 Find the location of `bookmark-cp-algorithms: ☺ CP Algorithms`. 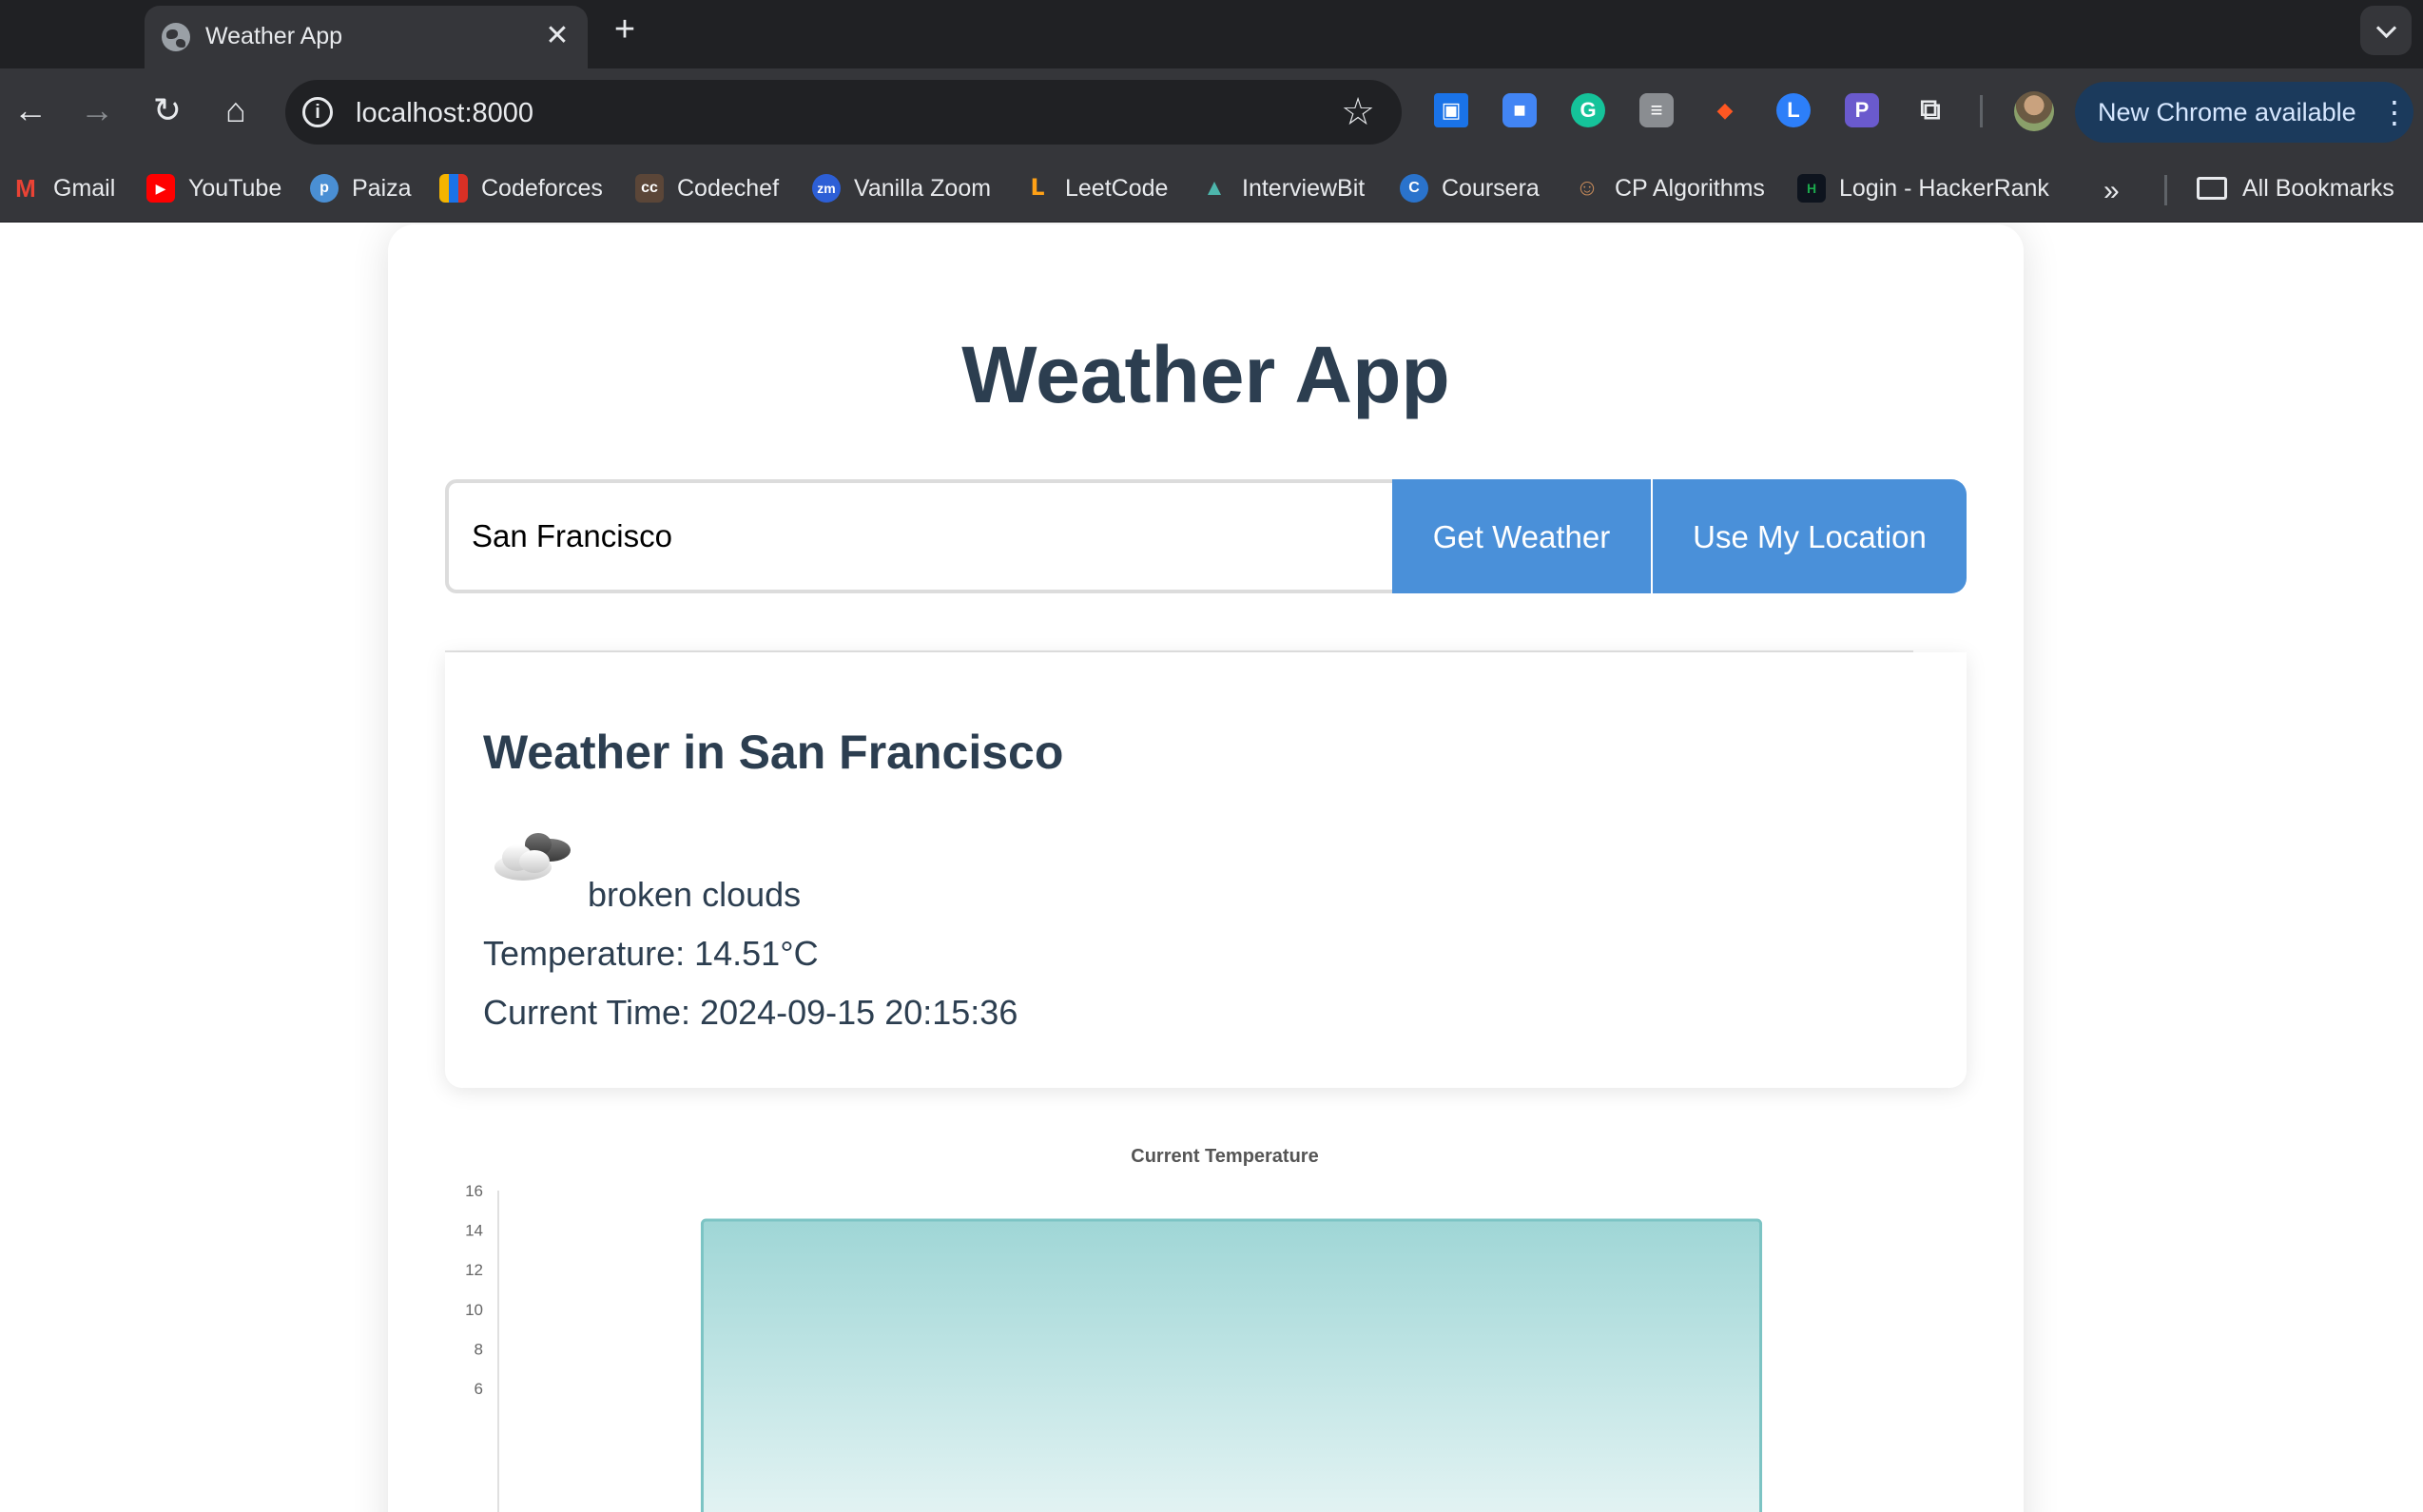

bookmark-cp-algorithms: ☺ CP Algorithms is located at coordinates (1669, 188).